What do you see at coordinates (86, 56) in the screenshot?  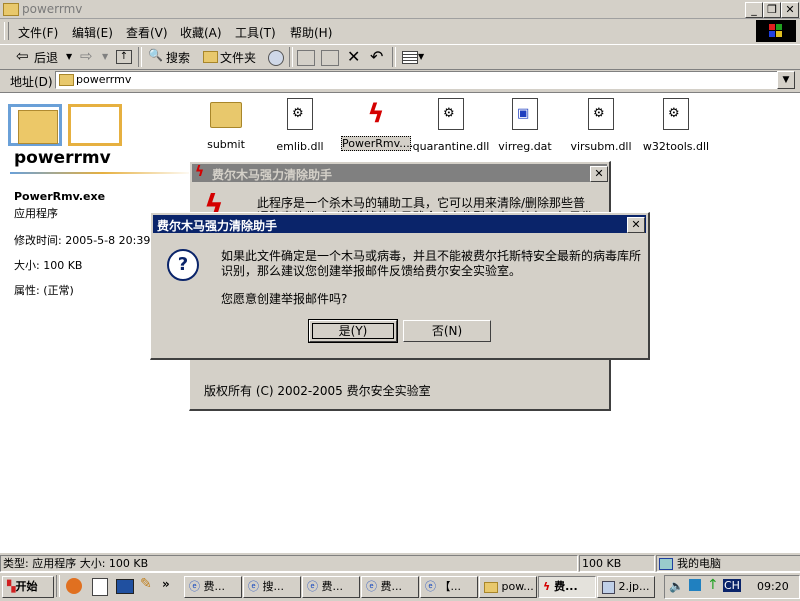 I see `forward-arrow-icon: ⇨` at bounding box center [86, 56].